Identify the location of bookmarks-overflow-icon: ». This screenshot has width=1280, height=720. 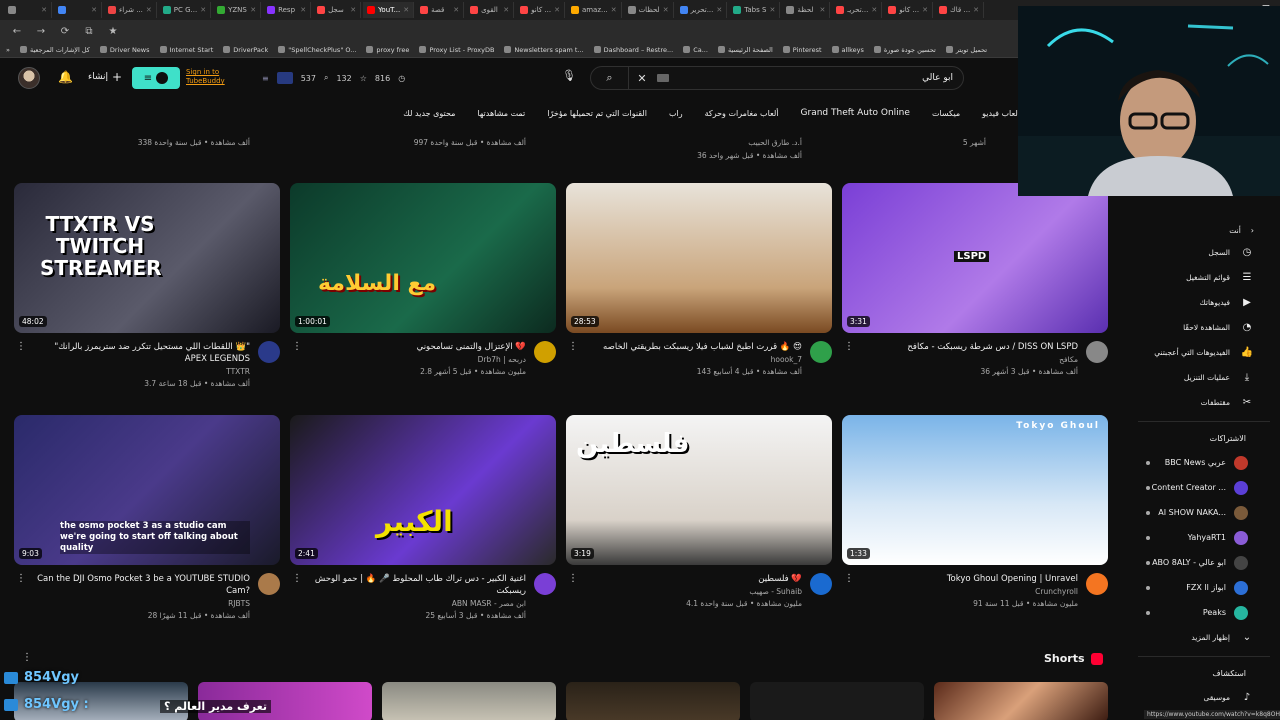
(8, 50).